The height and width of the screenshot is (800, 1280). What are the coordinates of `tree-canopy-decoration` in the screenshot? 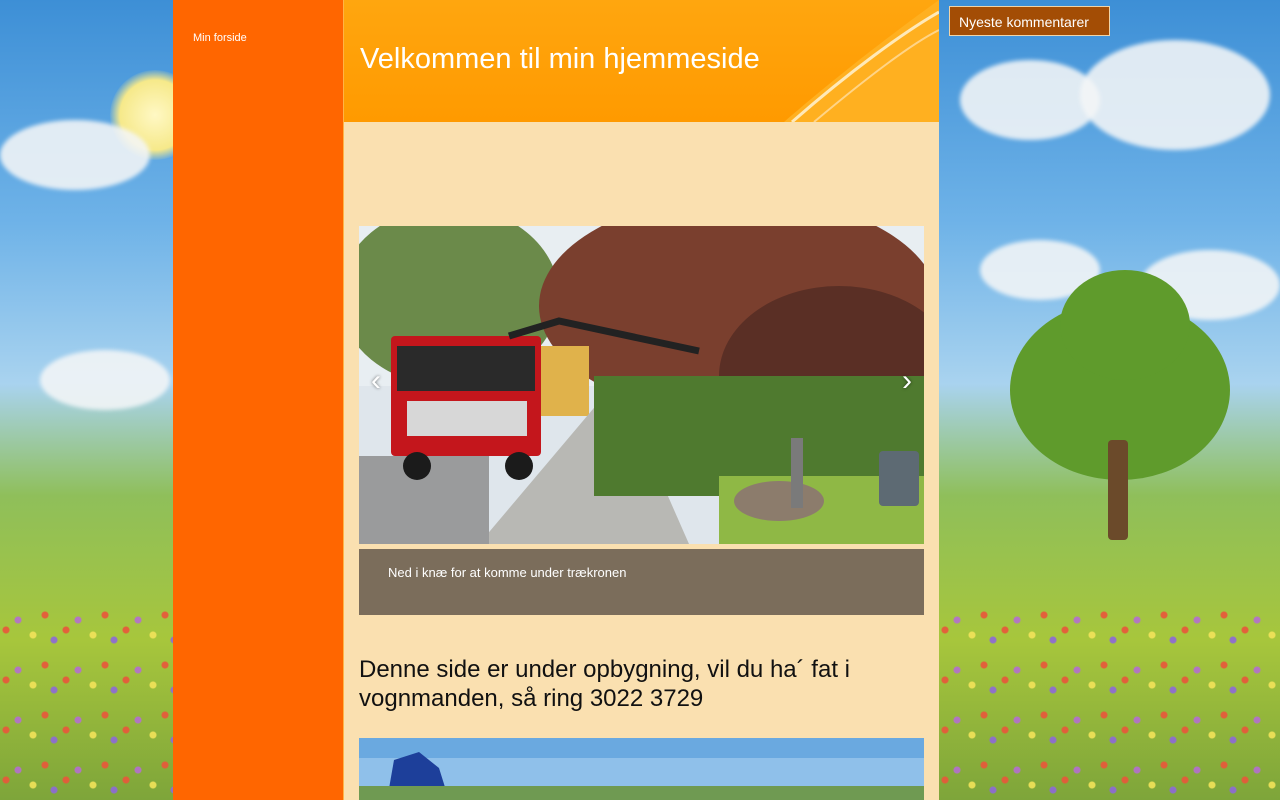 It's located at (1125, 325).